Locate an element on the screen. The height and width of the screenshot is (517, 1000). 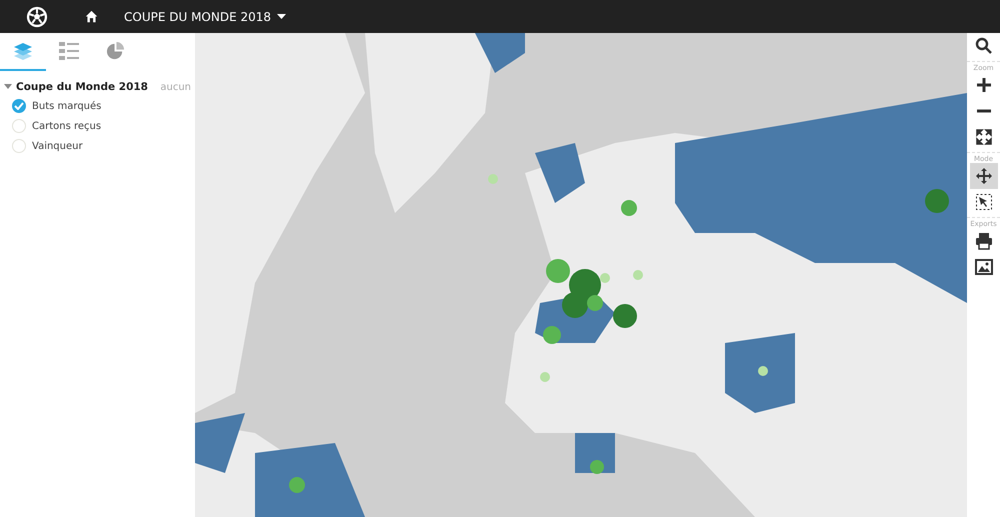
minus-icon is located at coordinates (983, 111).